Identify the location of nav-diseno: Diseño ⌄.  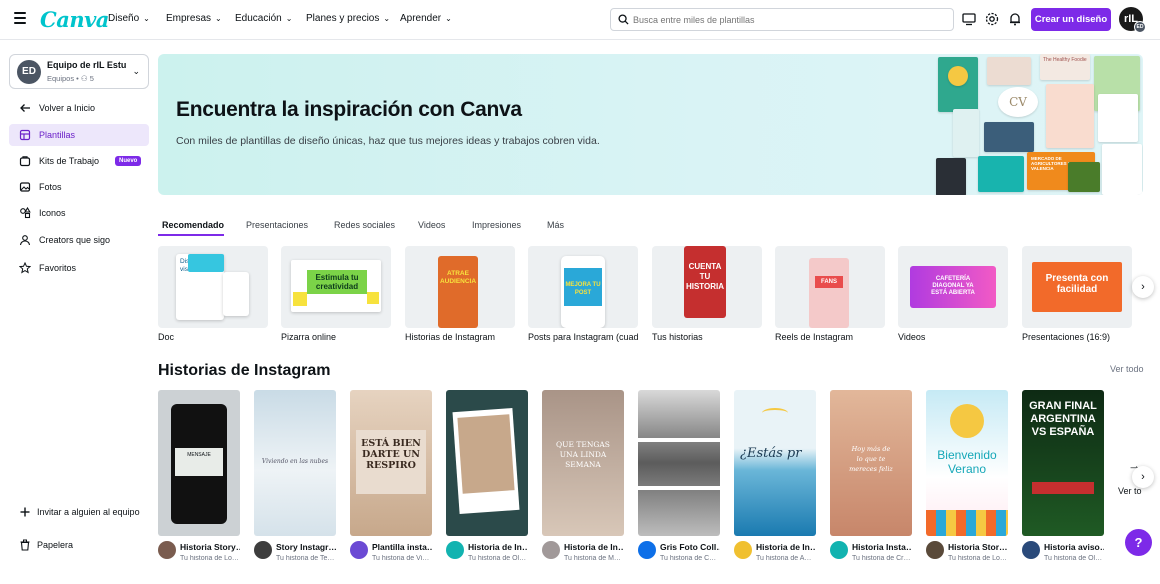
(129, 18).